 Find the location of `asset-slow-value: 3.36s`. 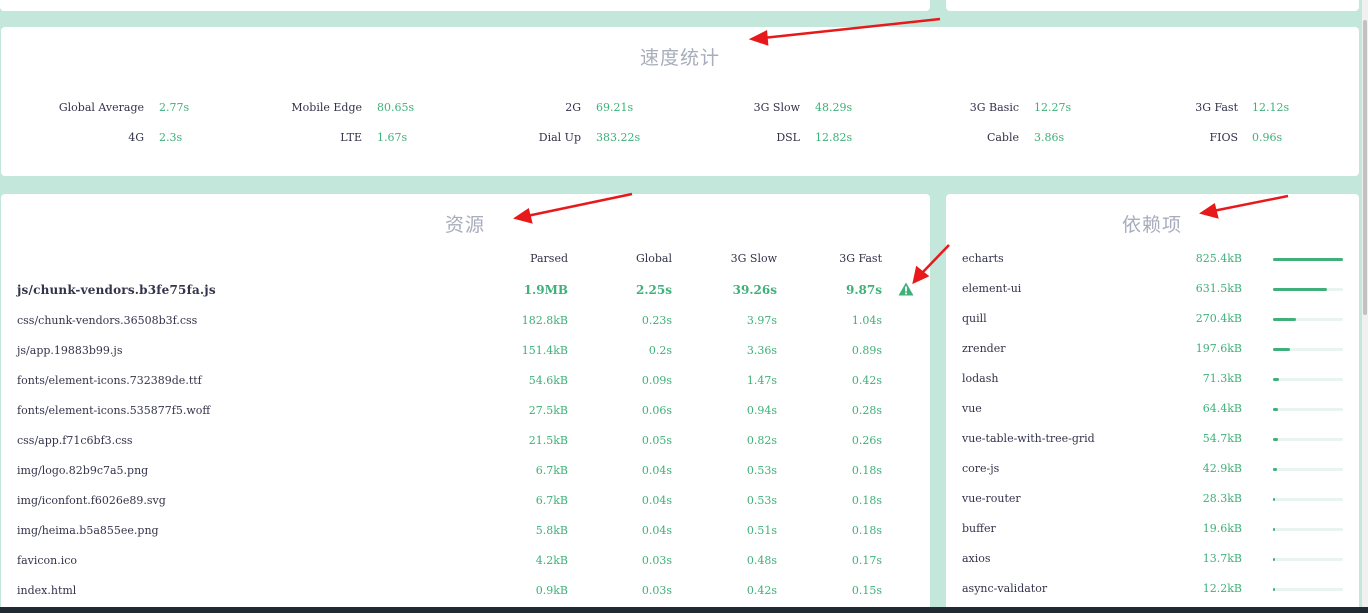

asset-slow-value: 3.36s is located at coordinates (761, 350).